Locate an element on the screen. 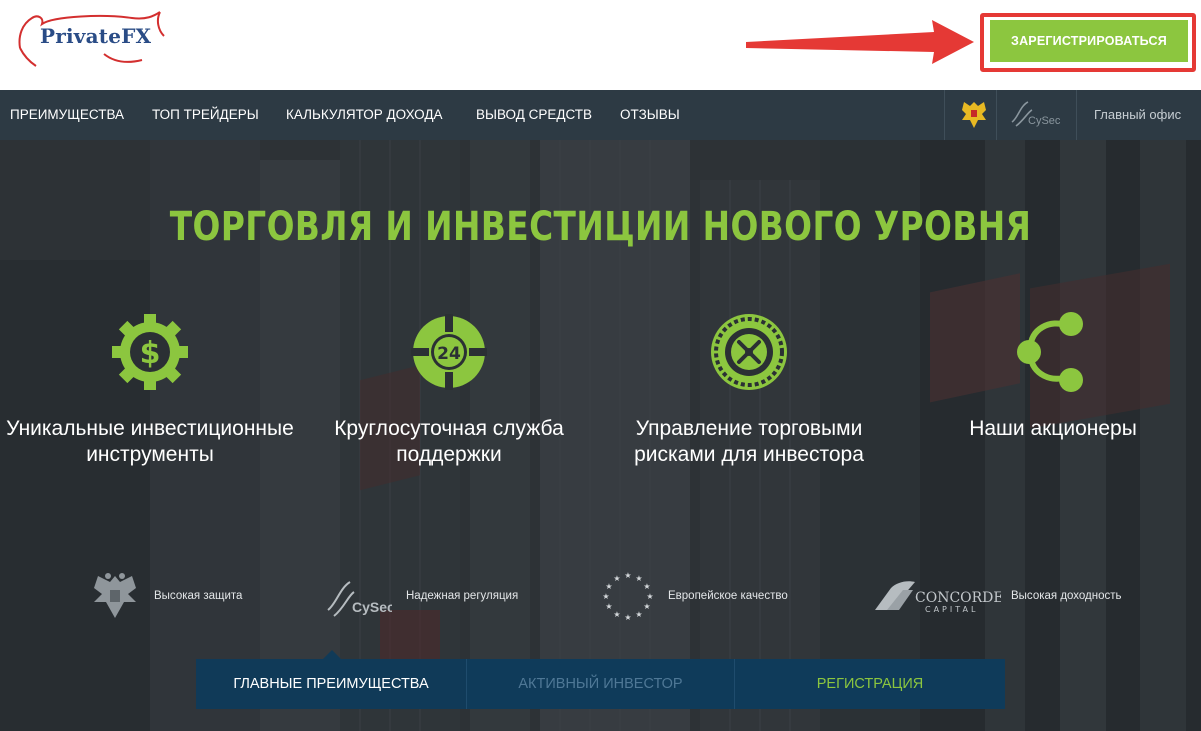 The width and height of the screenshot is (1201, 731). feature-support-24: 24 Круглосуточная служба поддержки is located at coordinates (449, 389).